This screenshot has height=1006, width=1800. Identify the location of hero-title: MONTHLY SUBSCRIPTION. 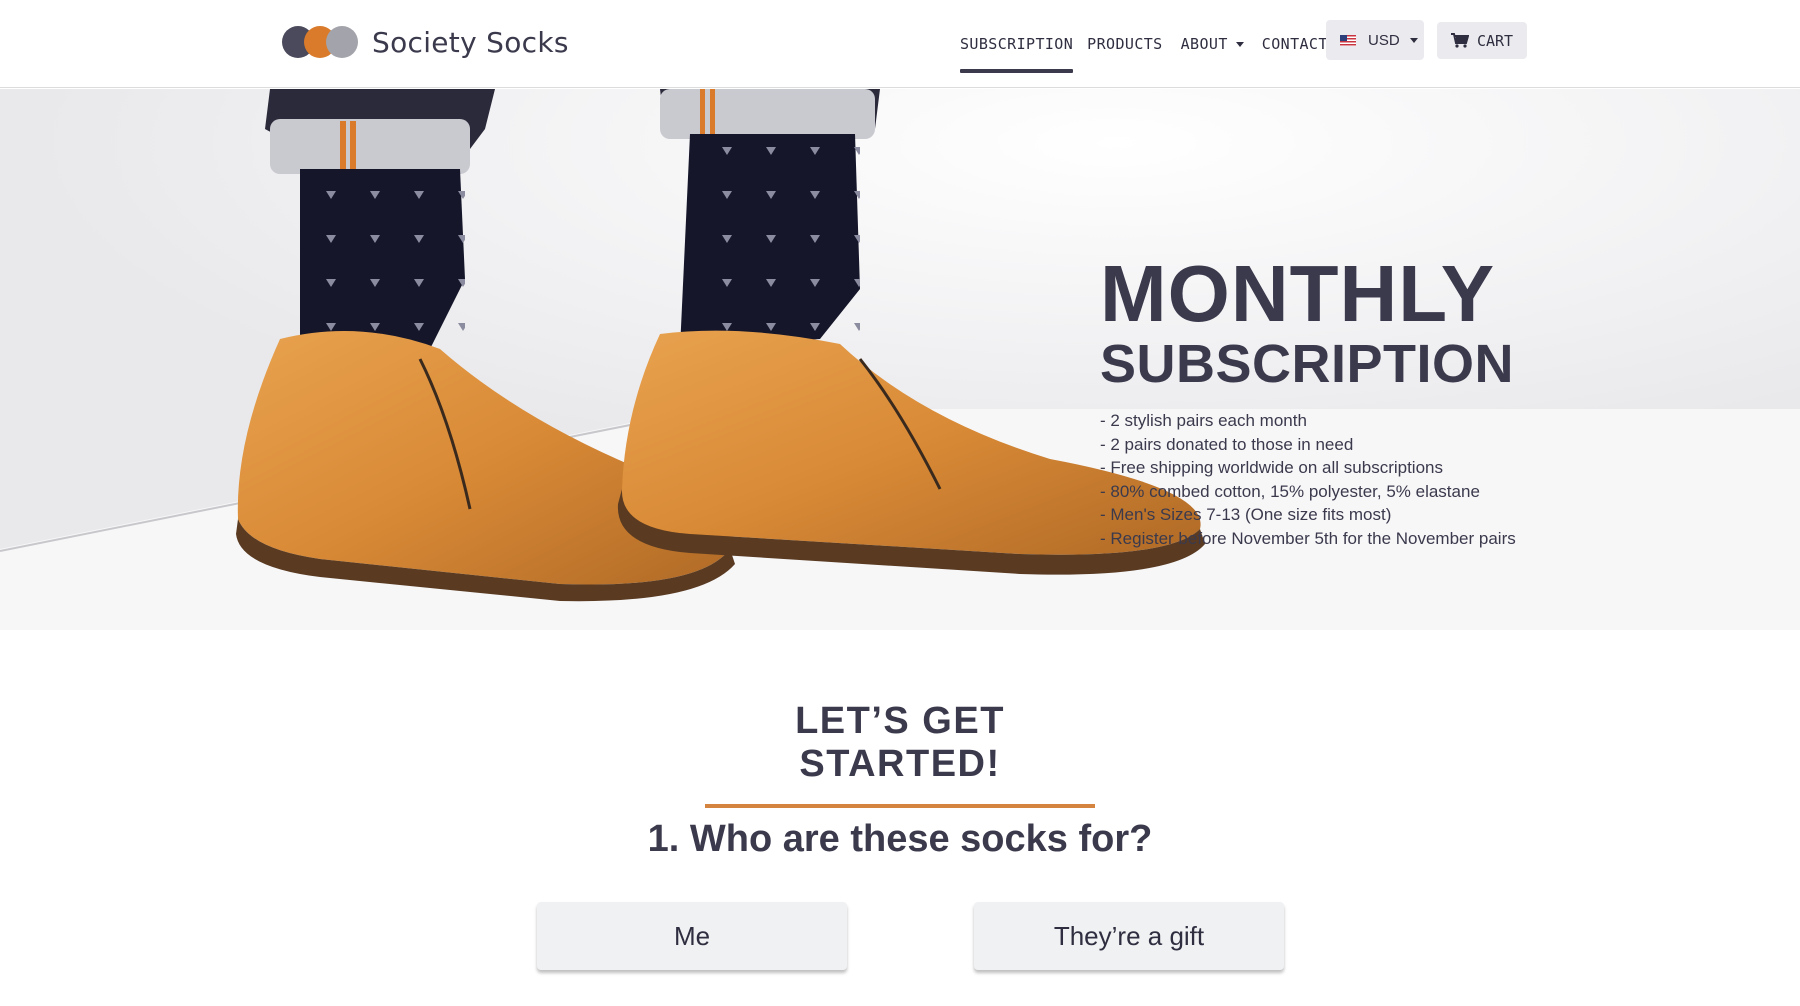
(1307, 322).